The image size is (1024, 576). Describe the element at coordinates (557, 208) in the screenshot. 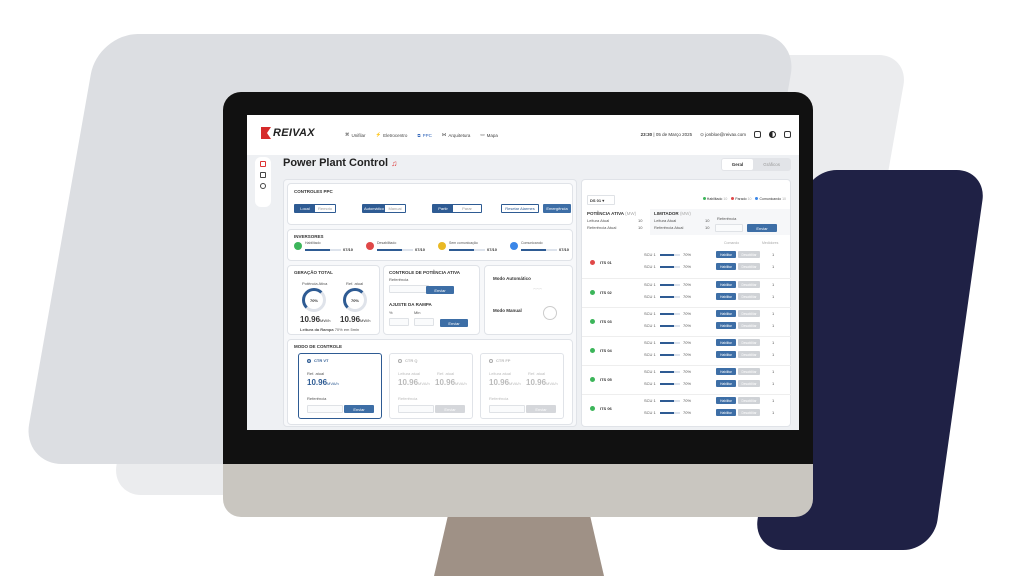

I see `emergency-button: Emergência` at that location.